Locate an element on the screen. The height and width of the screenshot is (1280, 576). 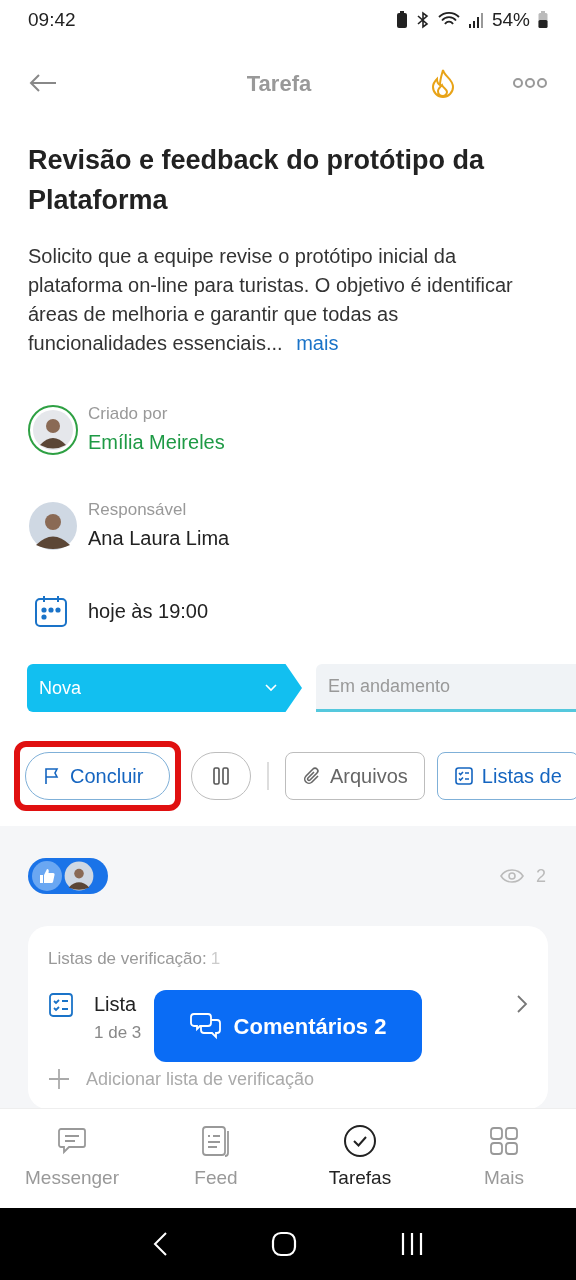
pause-icon is located at coordinates (221, 776).